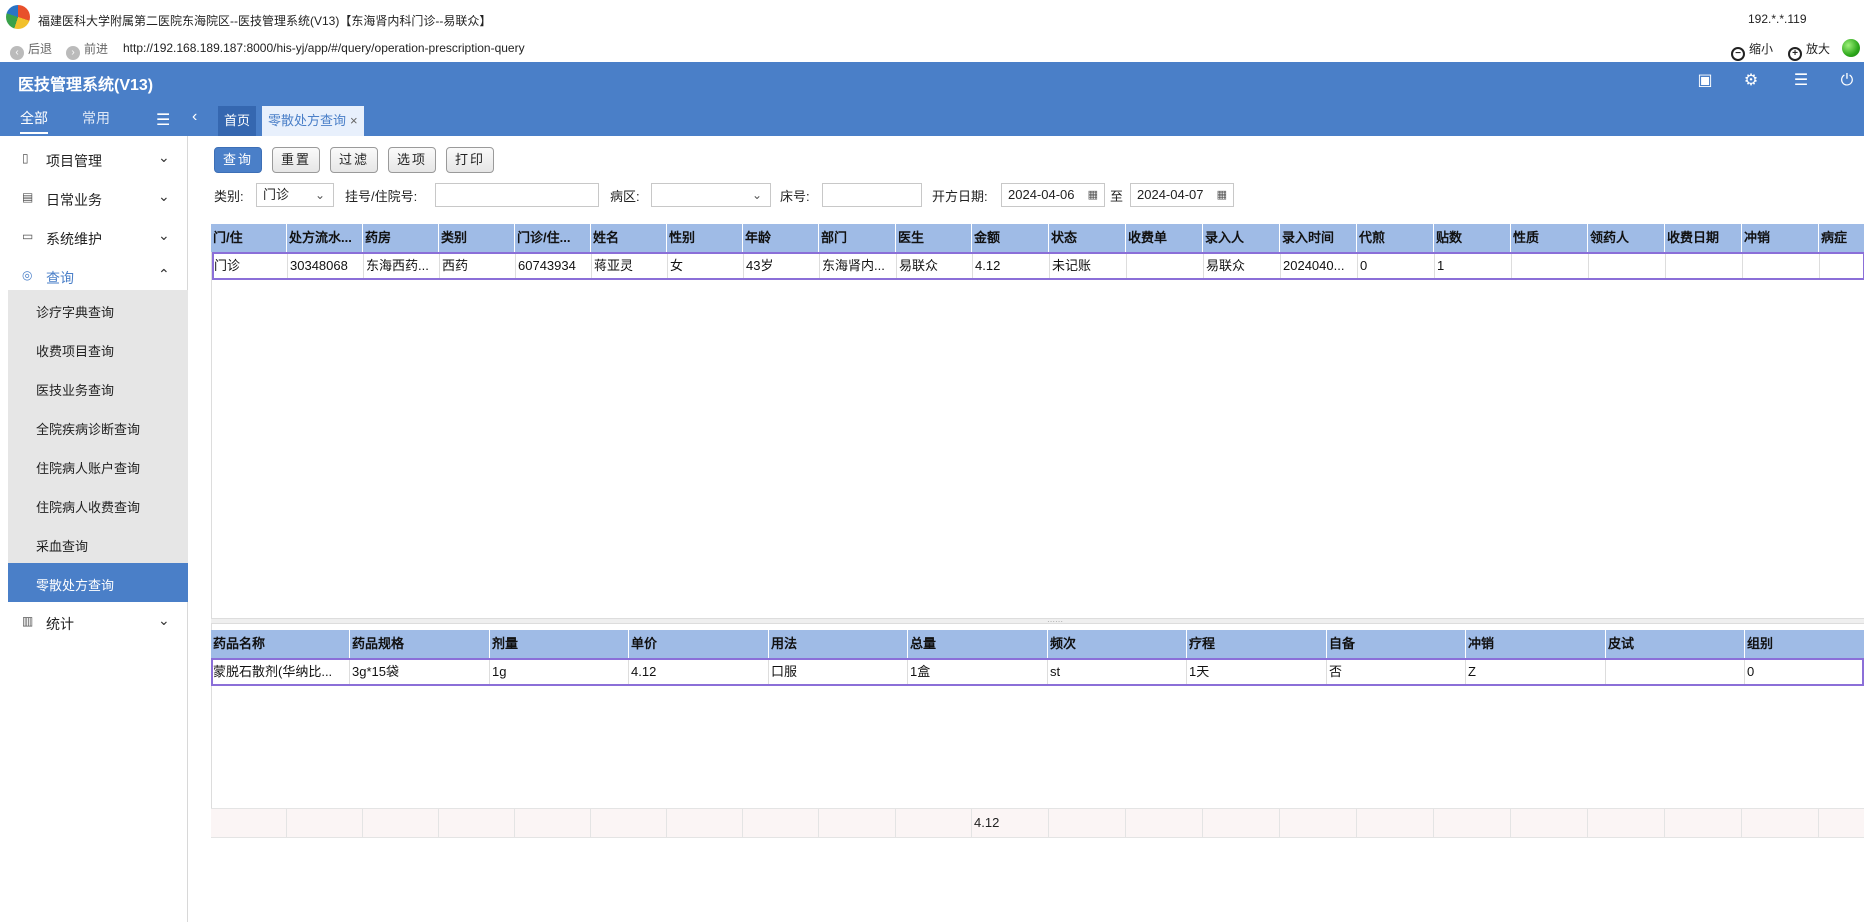 This screenshot has height=922, width=1864. I want to click on monitor-icon: ▭, so click(28, 236).